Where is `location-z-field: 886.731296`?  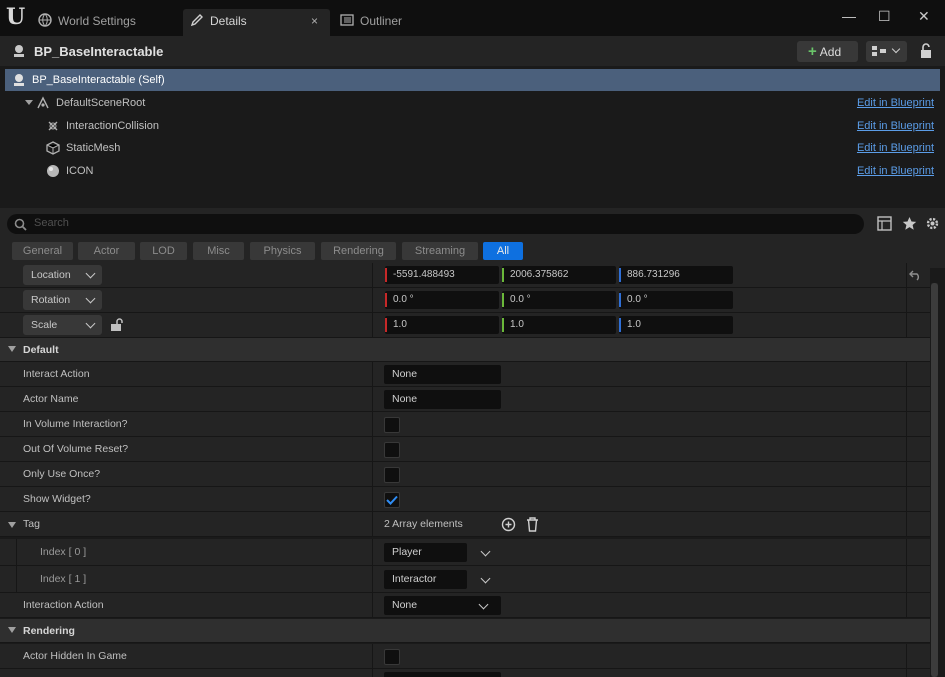 location-z-field: 886.731296 is located at coordinates (676, 275).